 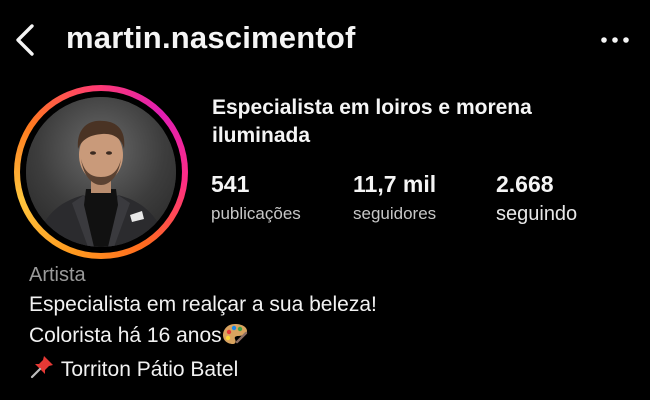 I want to click on more-horizontal-icon, so click(x=615, y=40).